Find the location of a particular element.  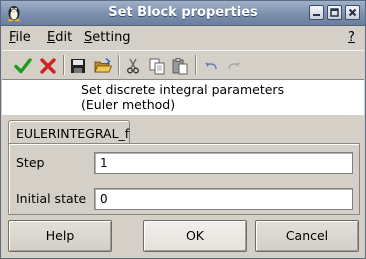

copy-button is located at coordinates (157, 66).